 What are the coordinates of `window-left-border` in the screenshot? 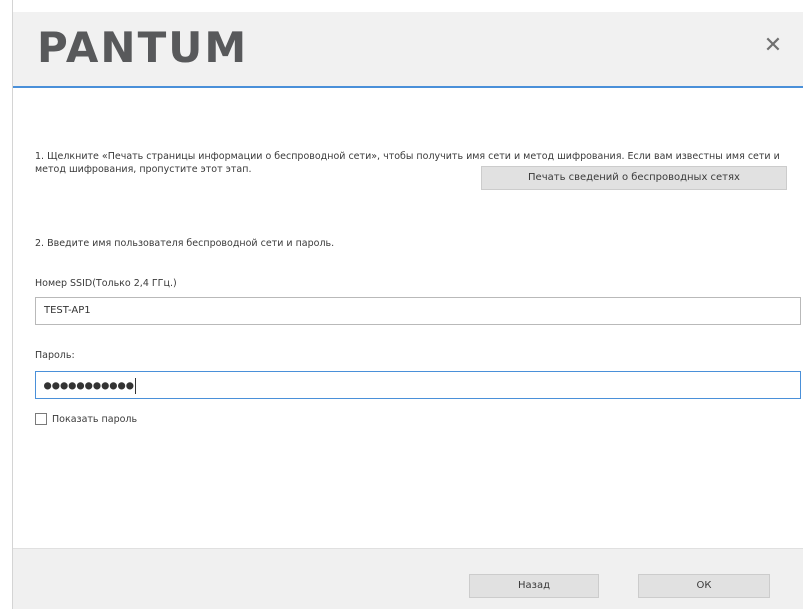 It's located at (6, 304).